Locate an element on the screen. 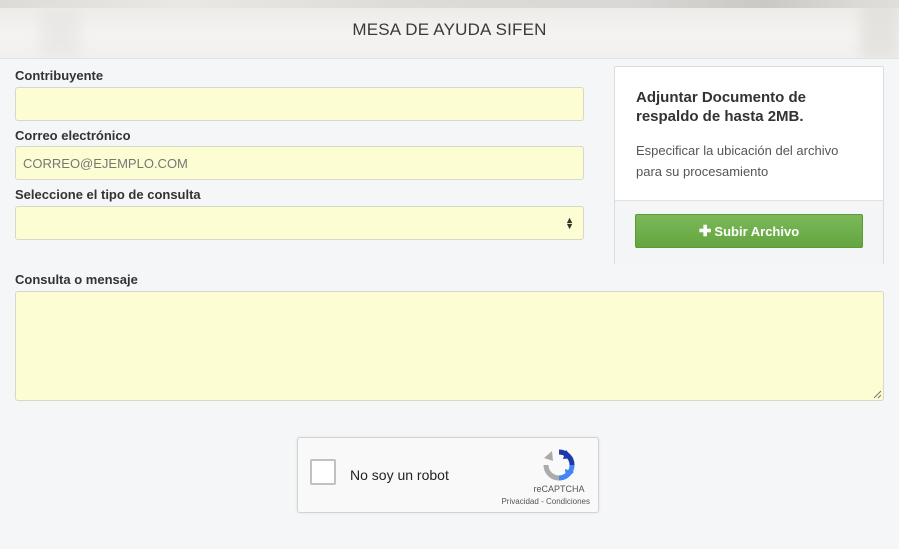 This screenshot has height=549, width=899. tipo-consulta-label: Seleccione el tipo de consulta is located at coordinates (108, 194).